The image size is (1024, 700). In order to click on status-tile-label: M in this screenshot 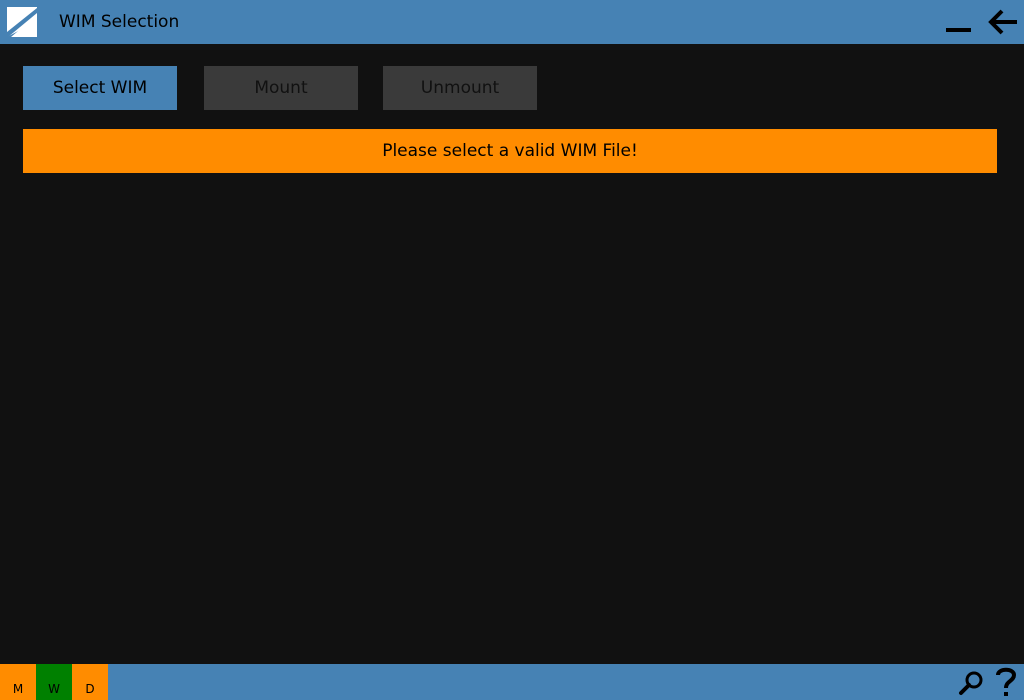, I will do `click(18, 689)`.